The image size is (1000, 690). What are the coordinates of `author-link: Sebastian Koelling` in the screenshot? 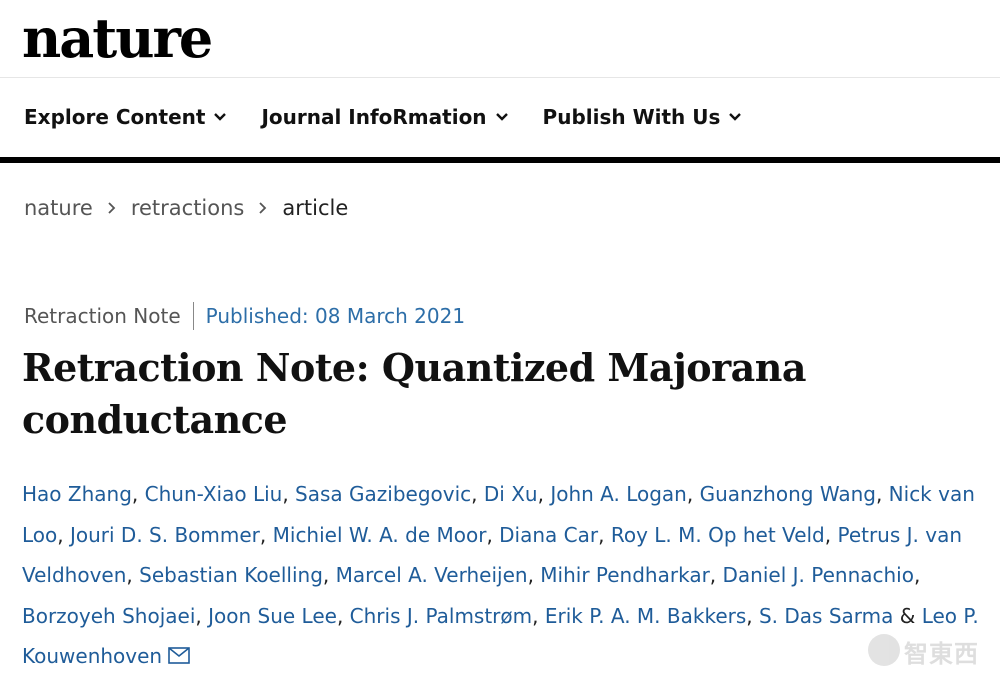 It's located at (231, 575).